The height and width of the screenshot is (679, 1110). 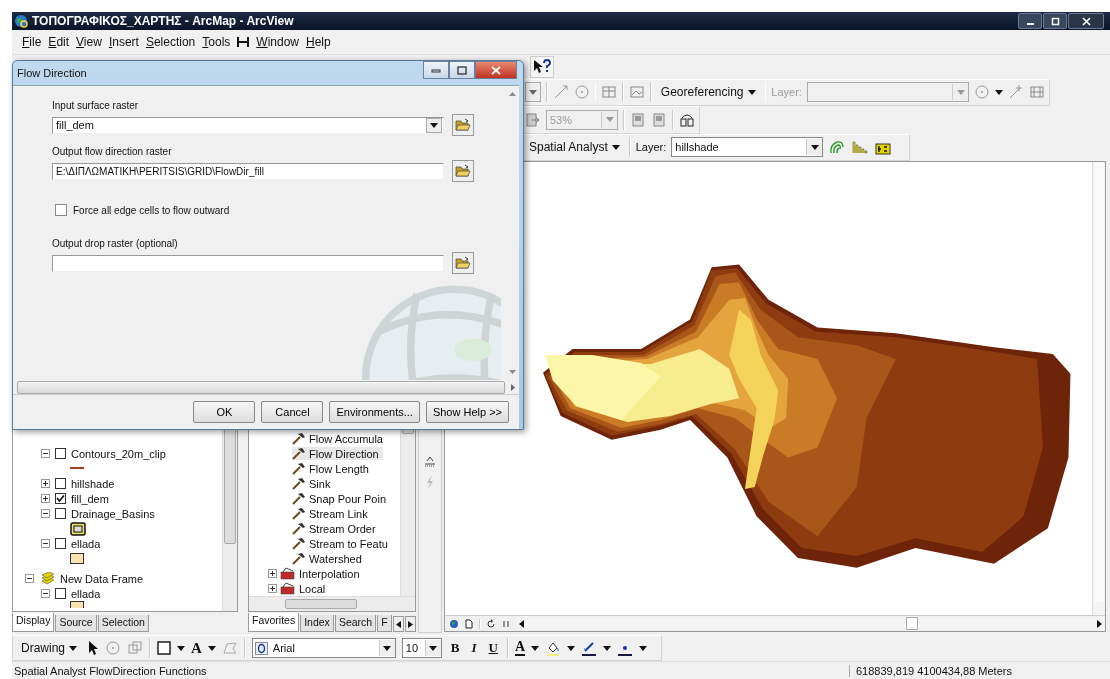 What do you see at coordinates (533, 92) in the screenshot?
I see `dropdown` at bounding box center [533, 92].